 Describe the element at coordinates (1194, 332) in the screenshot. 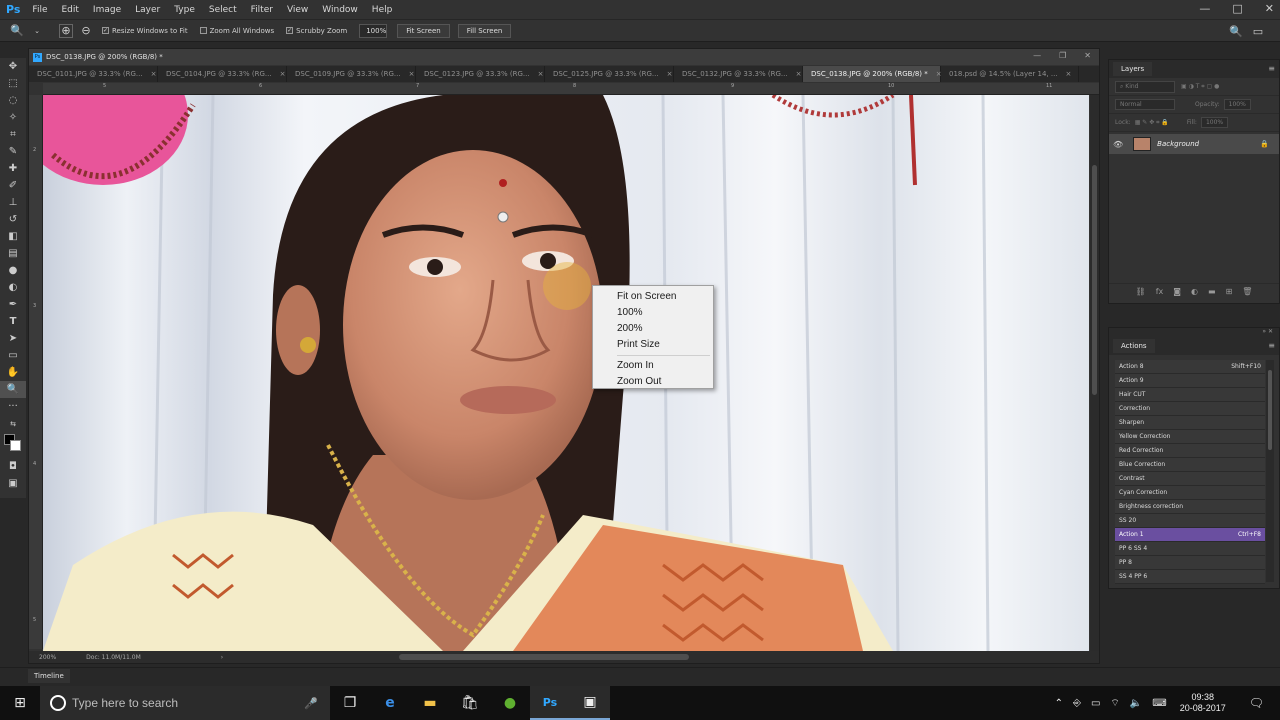

I see `panel-collapse-icon: » ✕` at that location.